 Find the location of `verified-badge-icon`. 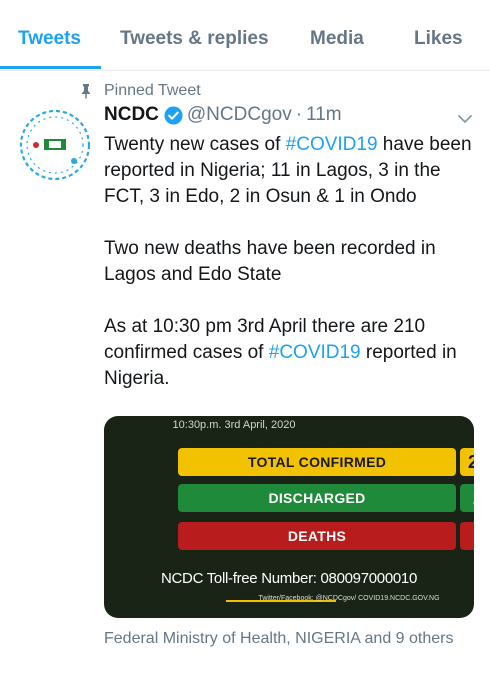

verified-badge-icon is located at coordinates (173, 115).